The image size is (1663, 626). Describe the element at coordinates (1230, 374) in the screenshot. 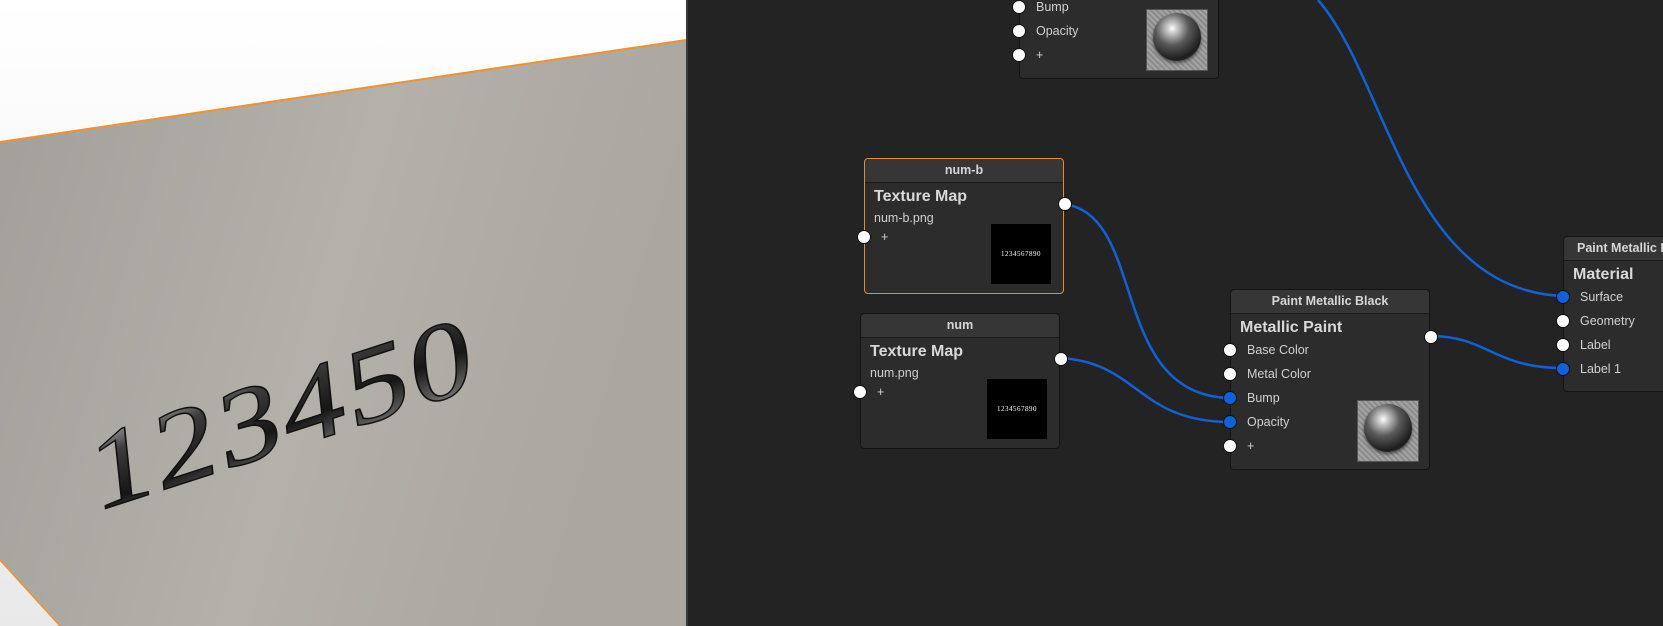

I see `port-metal-color` at that location.